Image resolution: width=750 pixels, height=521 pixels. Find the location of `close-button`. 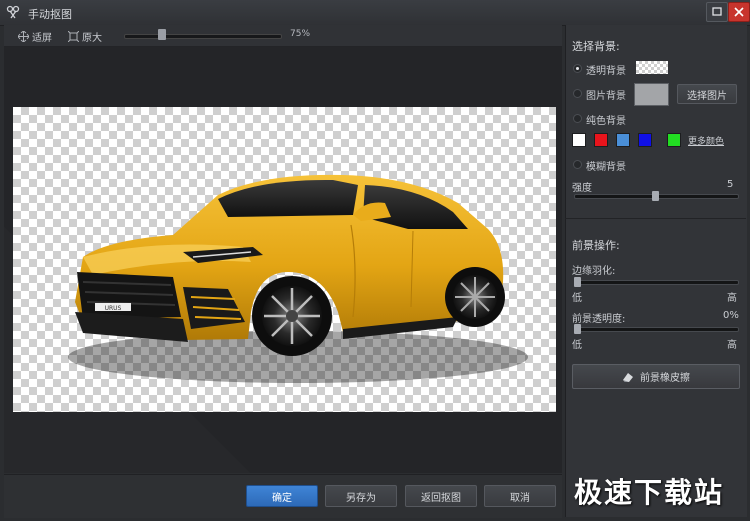

close-button is located at coordinates (739, 12).